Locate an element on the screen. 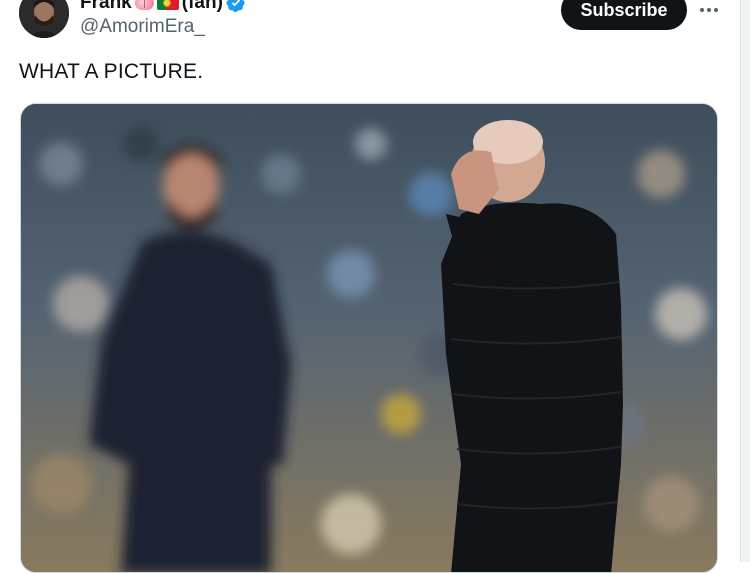 Image resolution: width=750 pixels, height=573 pixels. more-options-icon is located at coordinates (709, 10).